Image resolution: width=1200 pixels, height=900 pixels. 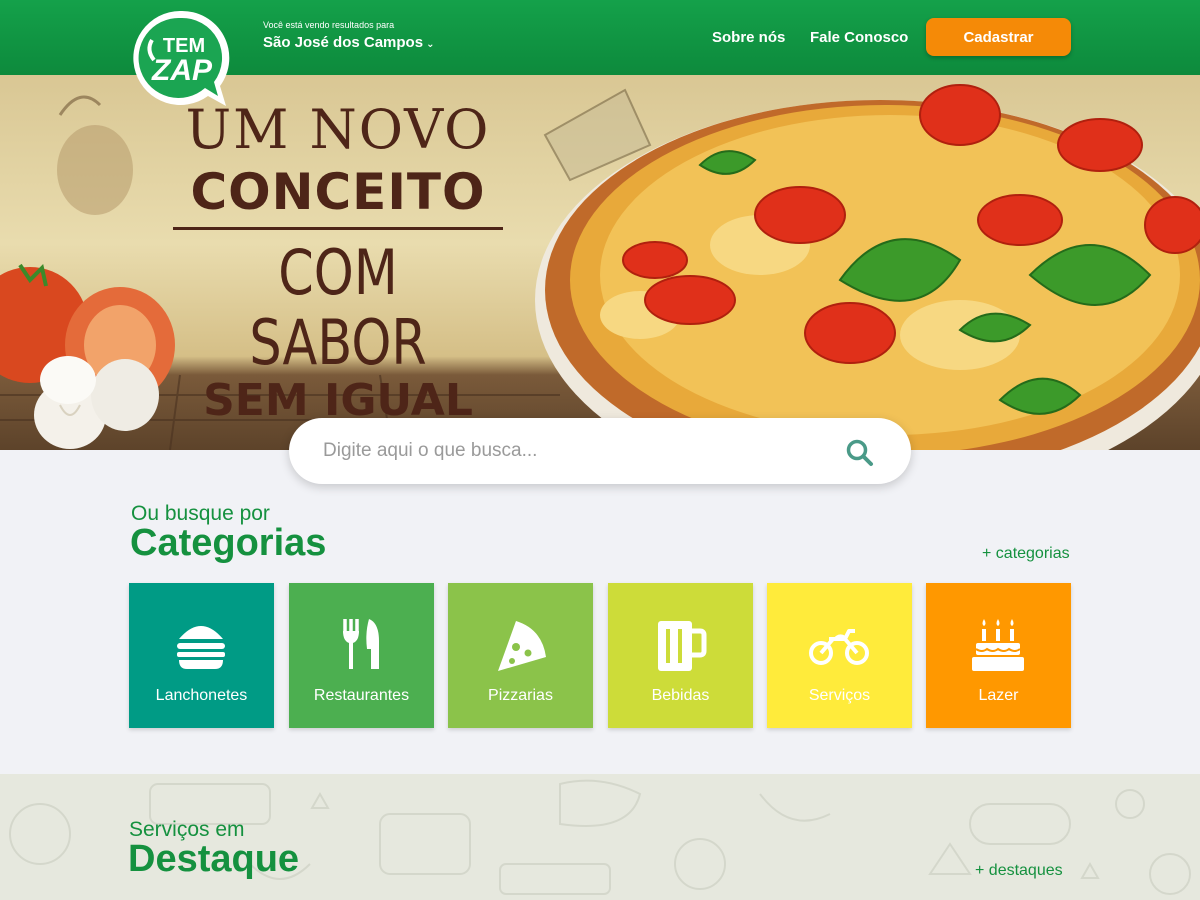 What do you see at coordinates (680, 695) in the screenshot?
I see `category-label: Bebidas` at bounding box center [680, 695].